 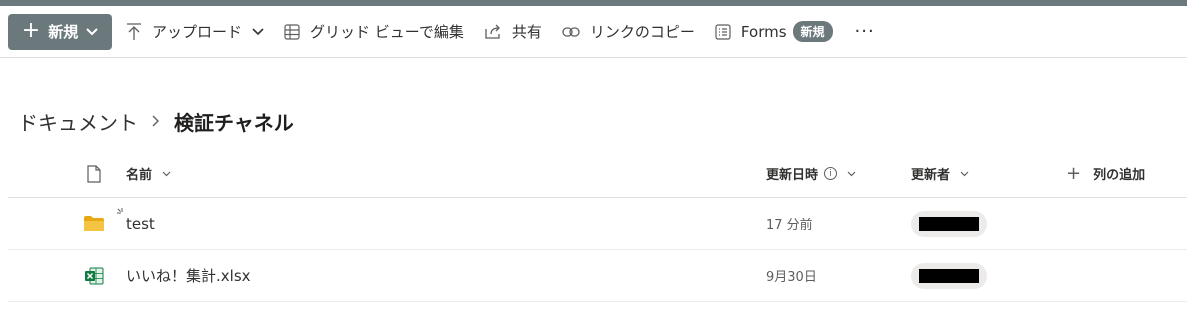 What do you see at coordinates (792, 175) in the screenshot?
I see `modified-header-label: 更新日時` at bounding box center [792, 175].